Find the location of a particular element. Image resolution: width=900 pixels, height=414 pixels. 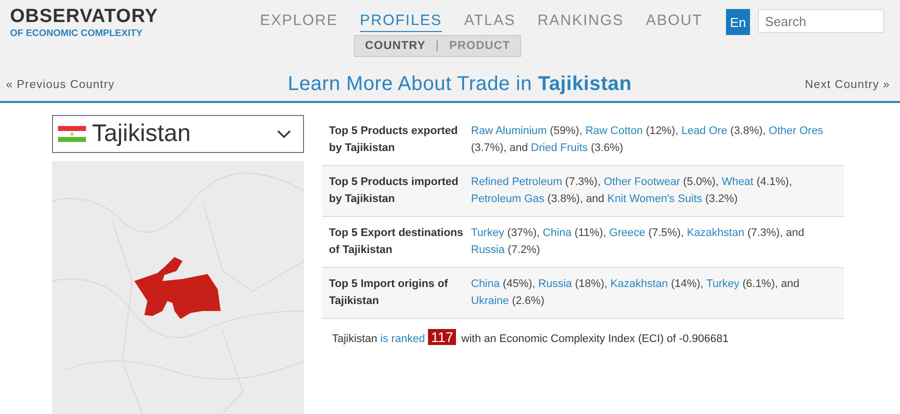

item-link: Knit Women's Suits is located at coordinates (654, 198).